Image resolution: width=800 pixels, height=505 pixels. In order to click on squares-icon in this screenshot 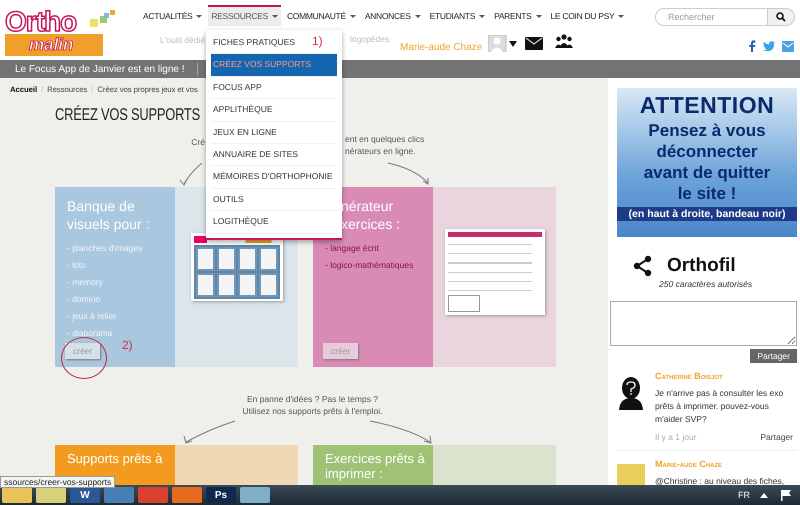, I will do `click(102, 18)`.